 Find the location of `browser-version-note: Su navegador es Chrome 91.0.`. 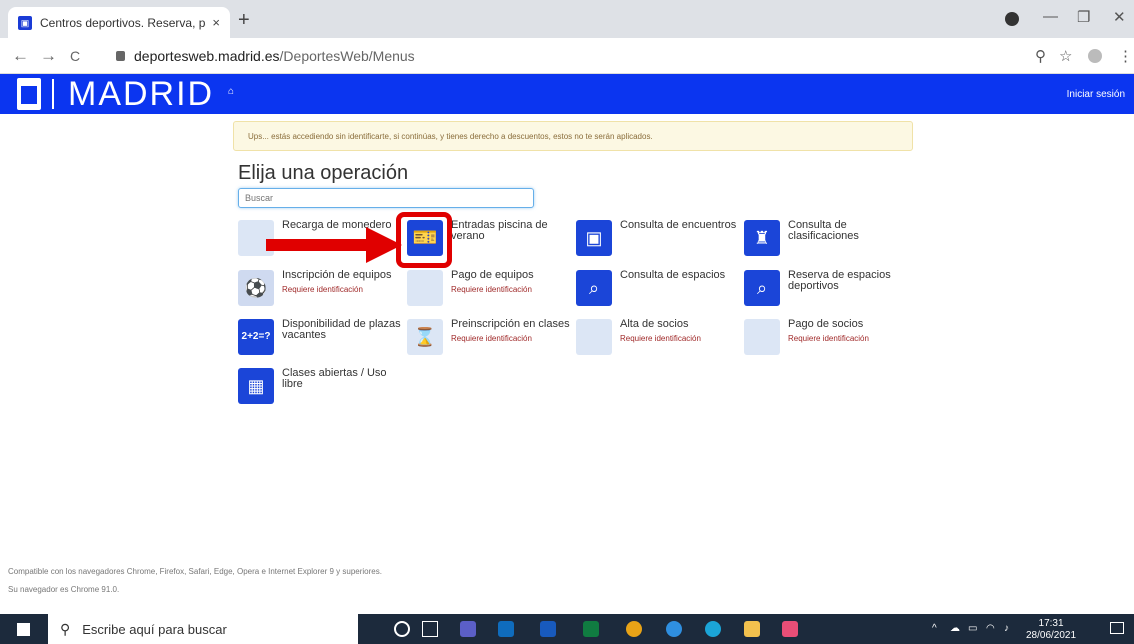

browser-version-note: Su navegador es Chrome 91.0. is located at coordinates (64, 589).